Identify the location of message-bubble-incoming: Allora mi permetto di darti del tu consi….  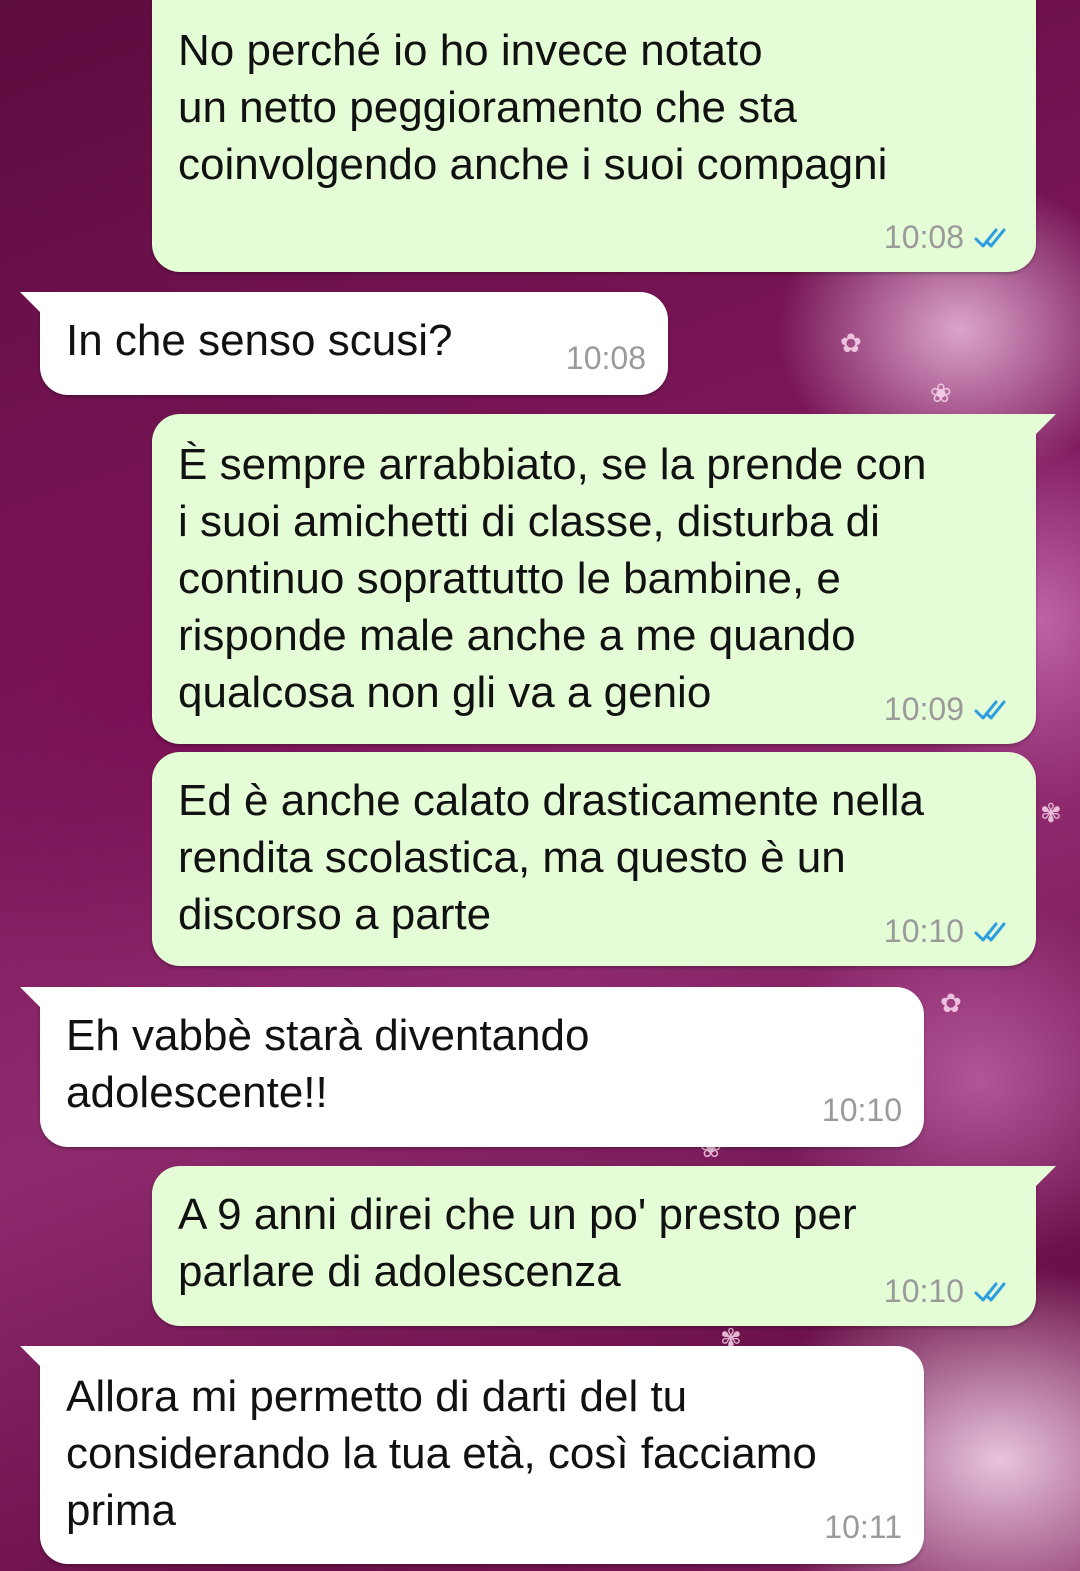
(472, 1455).